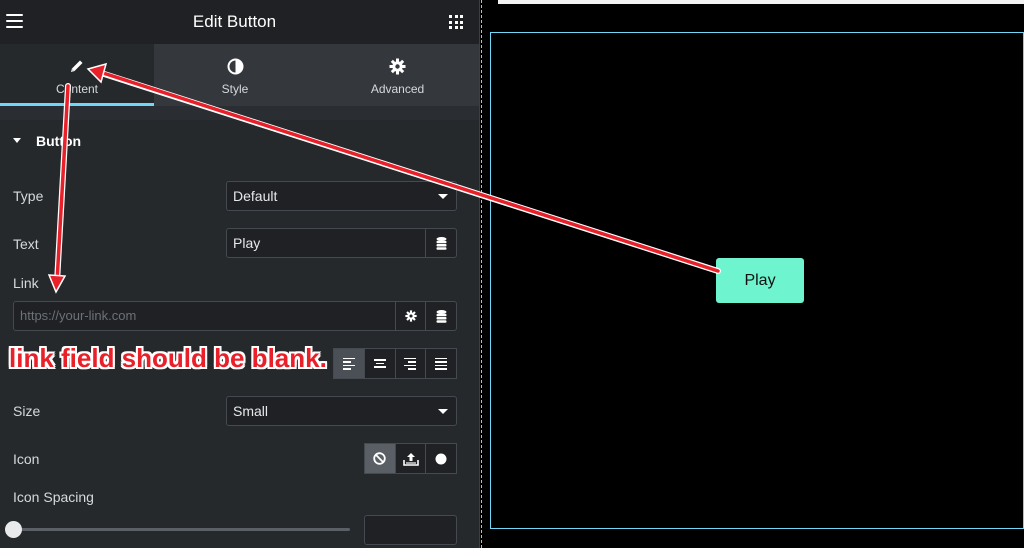 The image size is (1024, 548). Describe the element at coordinates (17, 140) in the screenshot. I see `caret-down-icon` at that location.